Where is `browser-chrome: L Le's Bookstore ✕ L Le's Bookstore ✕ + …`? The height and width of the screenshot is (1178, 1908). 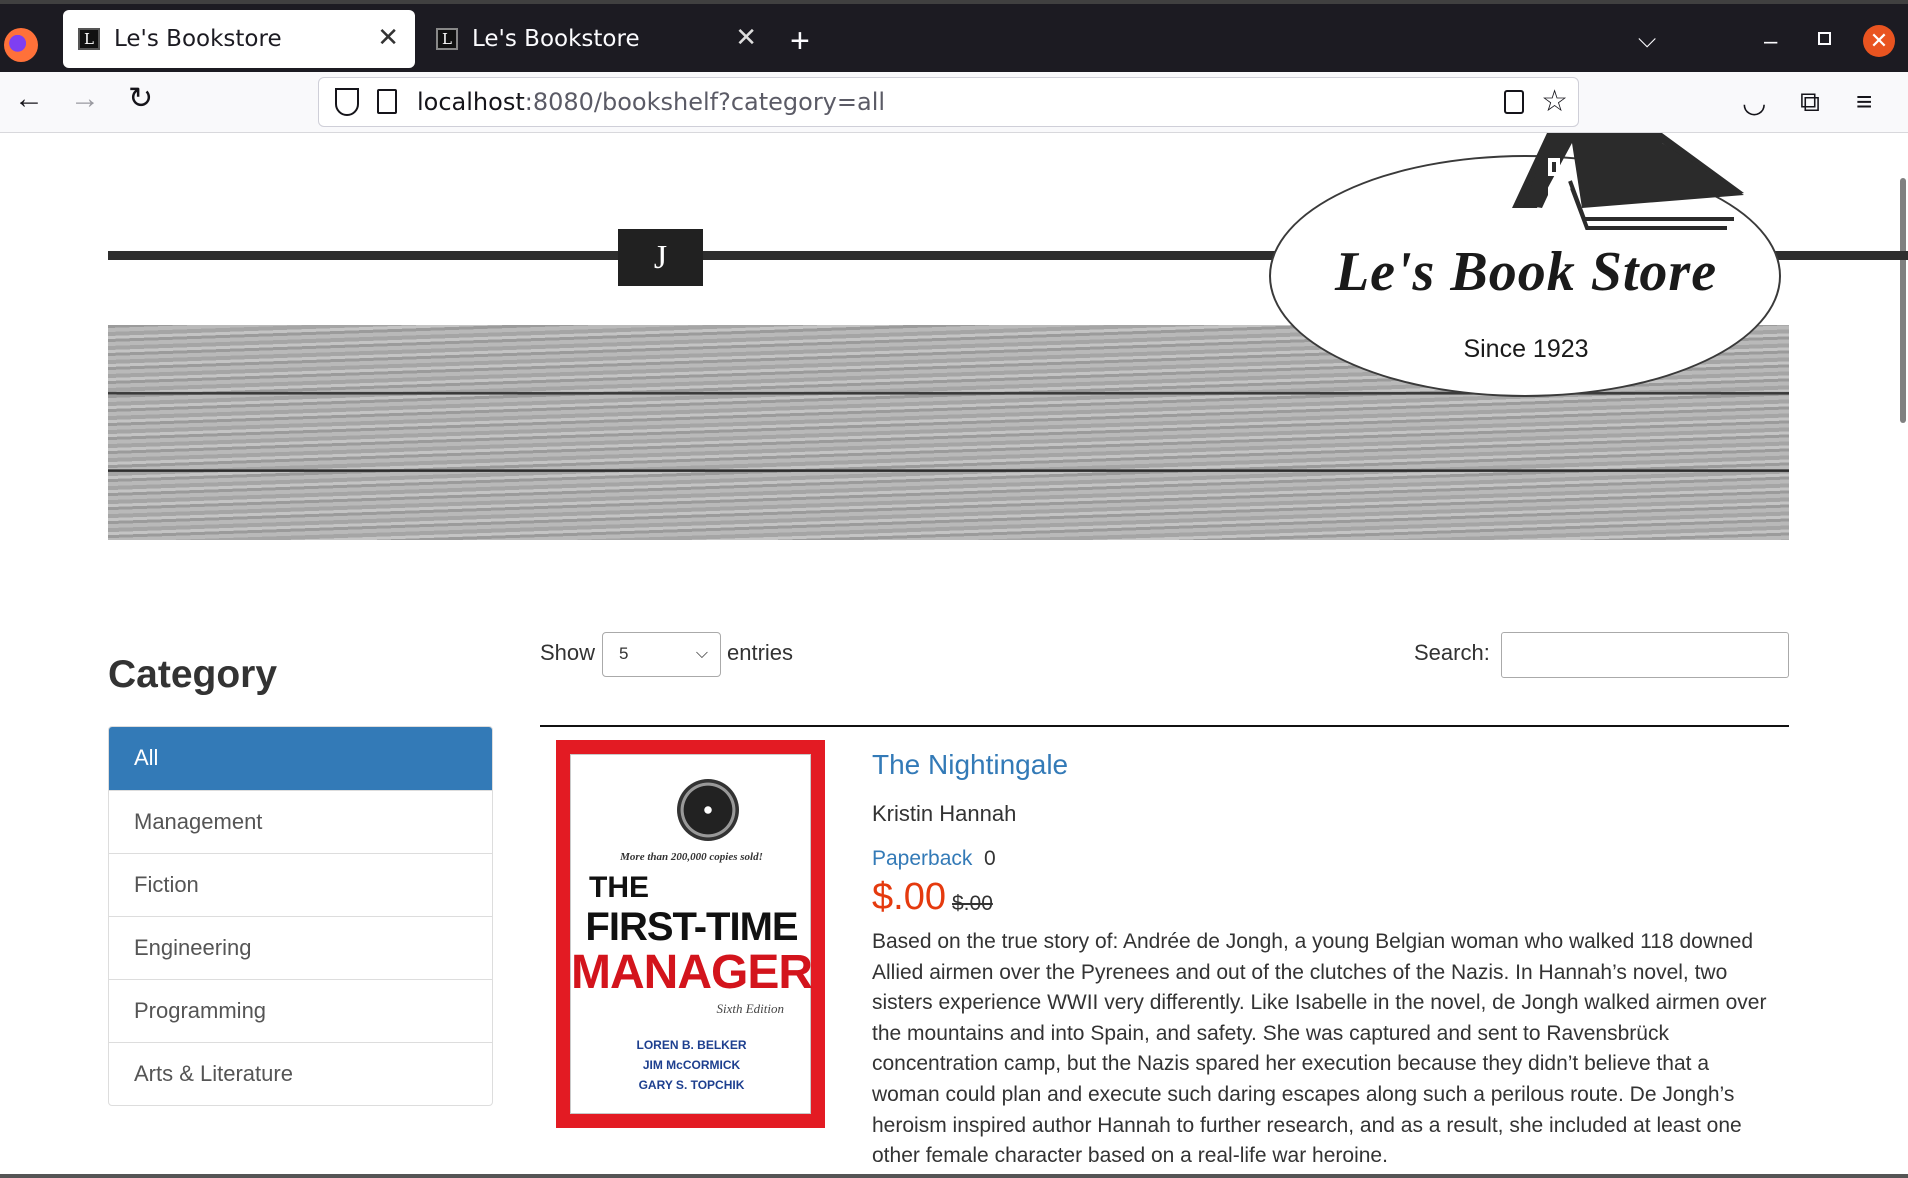 browser-chrome: L Le's Bookstore ✕ L Le's Bookstore ✕ + … is located at coordinates (954, 66).